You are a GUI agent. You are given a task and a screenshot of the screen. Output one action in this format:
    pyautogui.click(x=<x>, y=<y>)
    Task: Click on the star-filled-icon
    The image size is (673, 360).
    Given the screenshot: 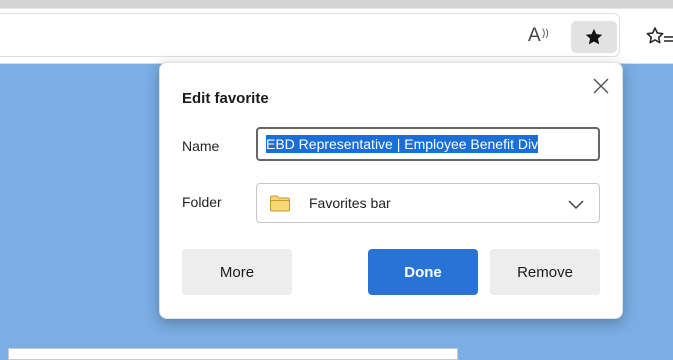 What is the action you would take?
    pyautogui.click(x=594, y=36)
    